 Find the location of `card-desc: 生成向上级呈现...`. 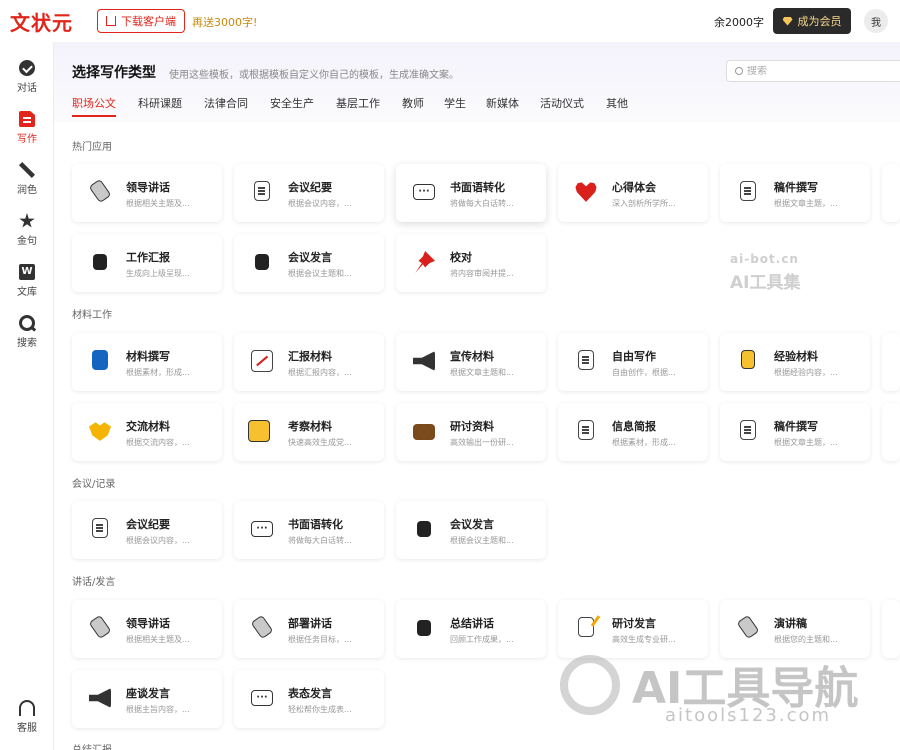

card-desc: 生成向上级呈现... is located at coordinates (158, 273).